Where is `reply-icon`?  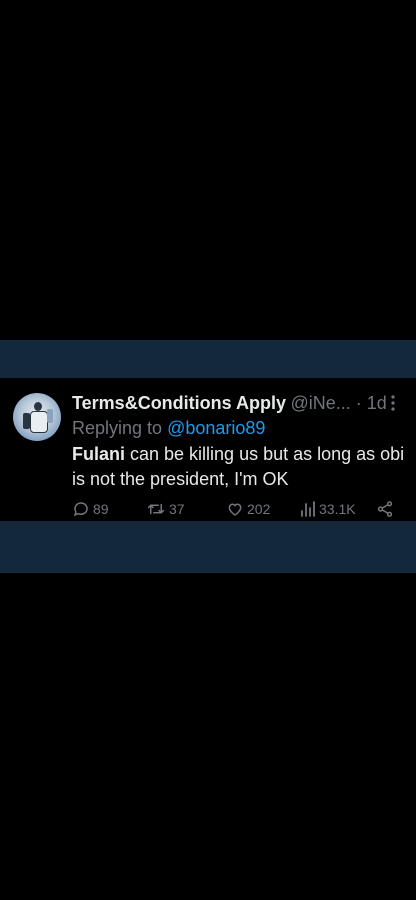
reply-icon is located at coordinates (80, 509).